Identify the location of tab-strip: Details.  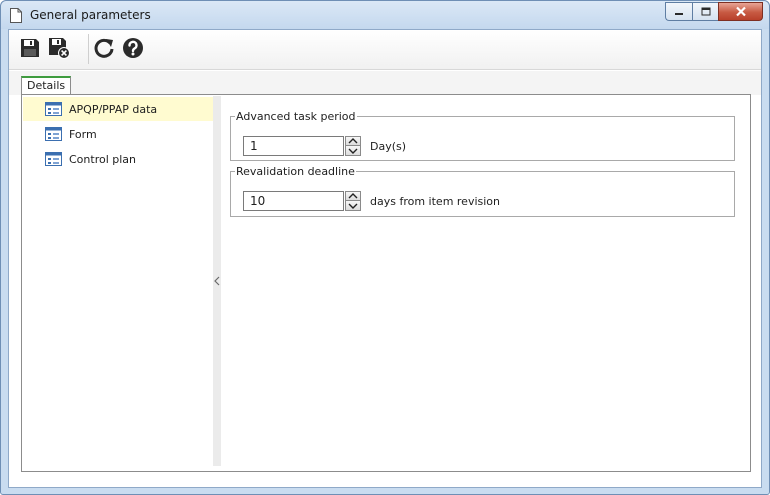
(385, 83).